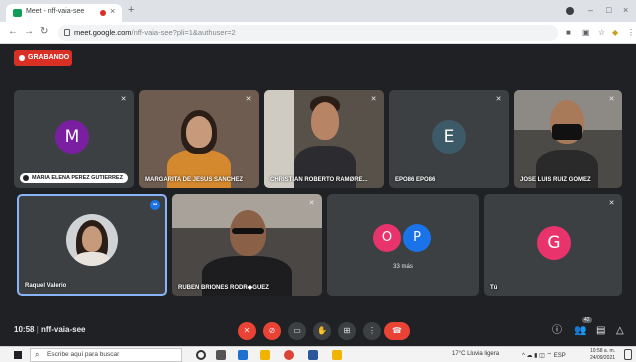 Image resolution: width=636 pixels, height=362 pixels. Describe the element at coordinates (417, 238) in the screenshot. I see `avatar: P` at that location.